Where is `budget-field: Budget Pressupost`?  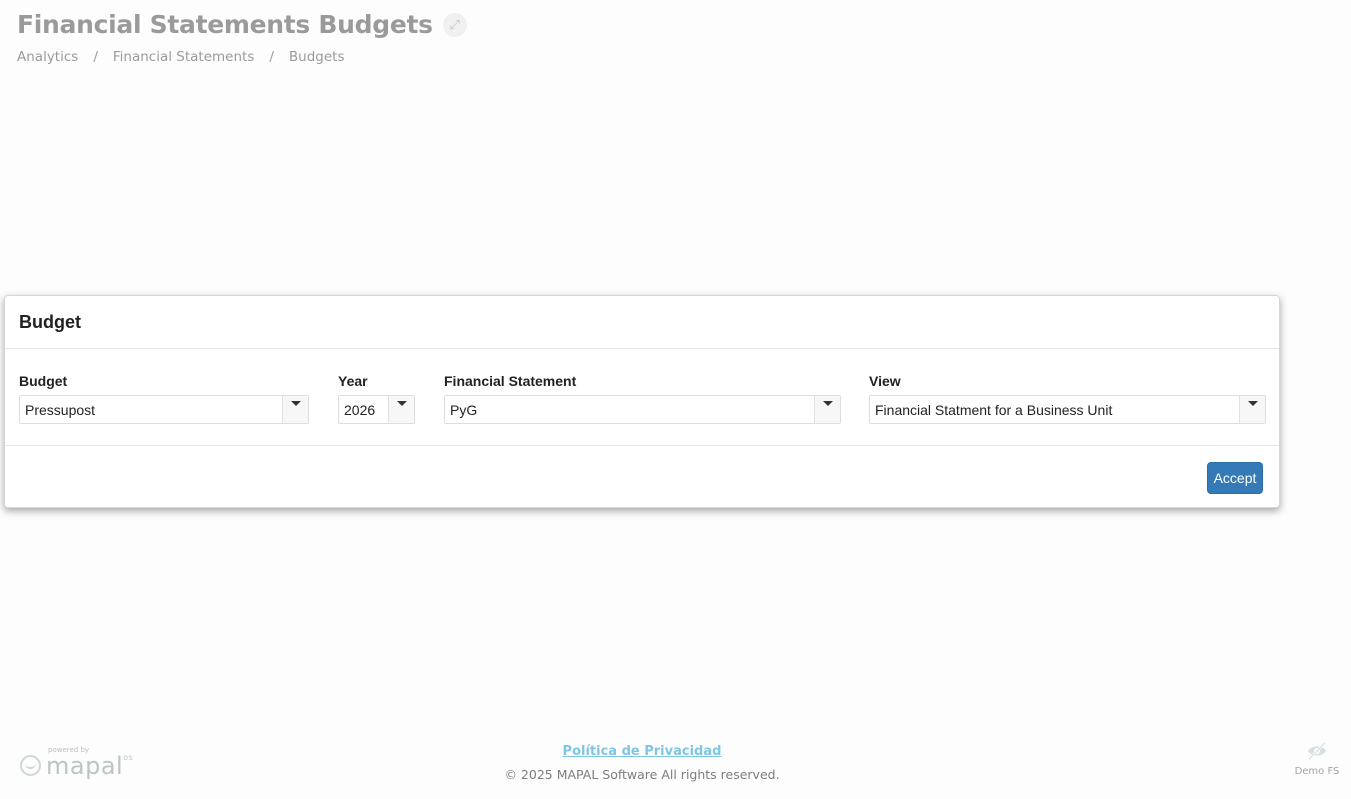
budget-field: Budget Pressupost is located at coordinates (164, 398).